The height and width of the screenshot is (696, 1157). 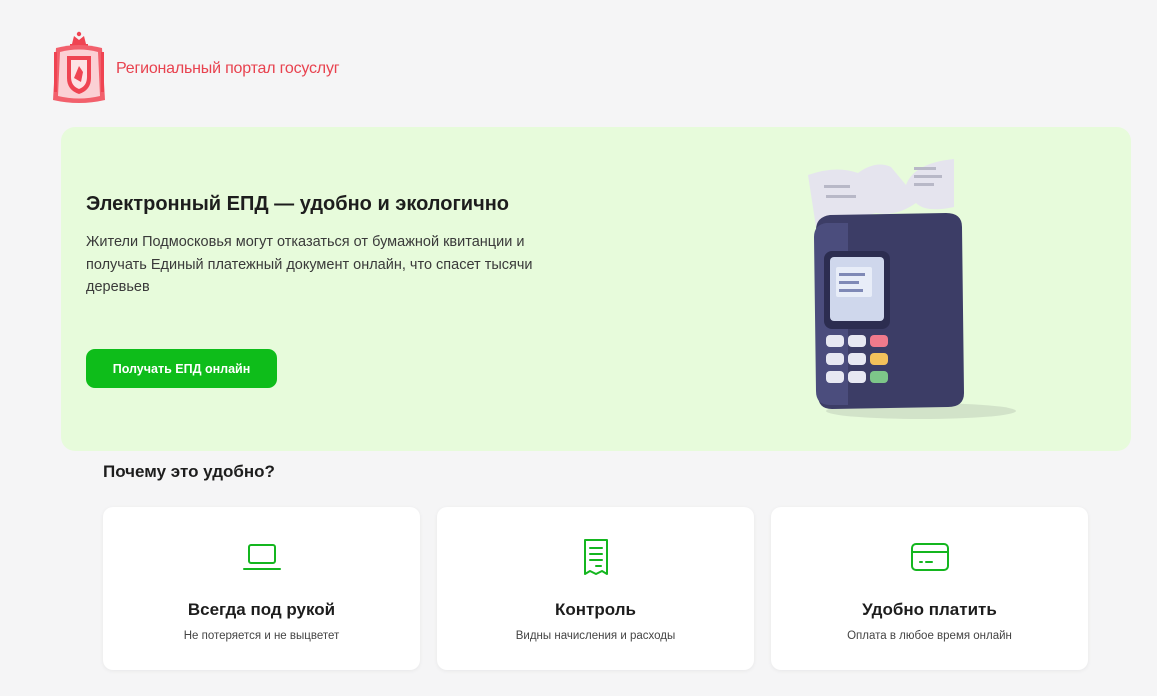 What do you see at coordinates (929, 557) in the screenshot?
I see `credit-card-icon` at bounding box center [929, 557].